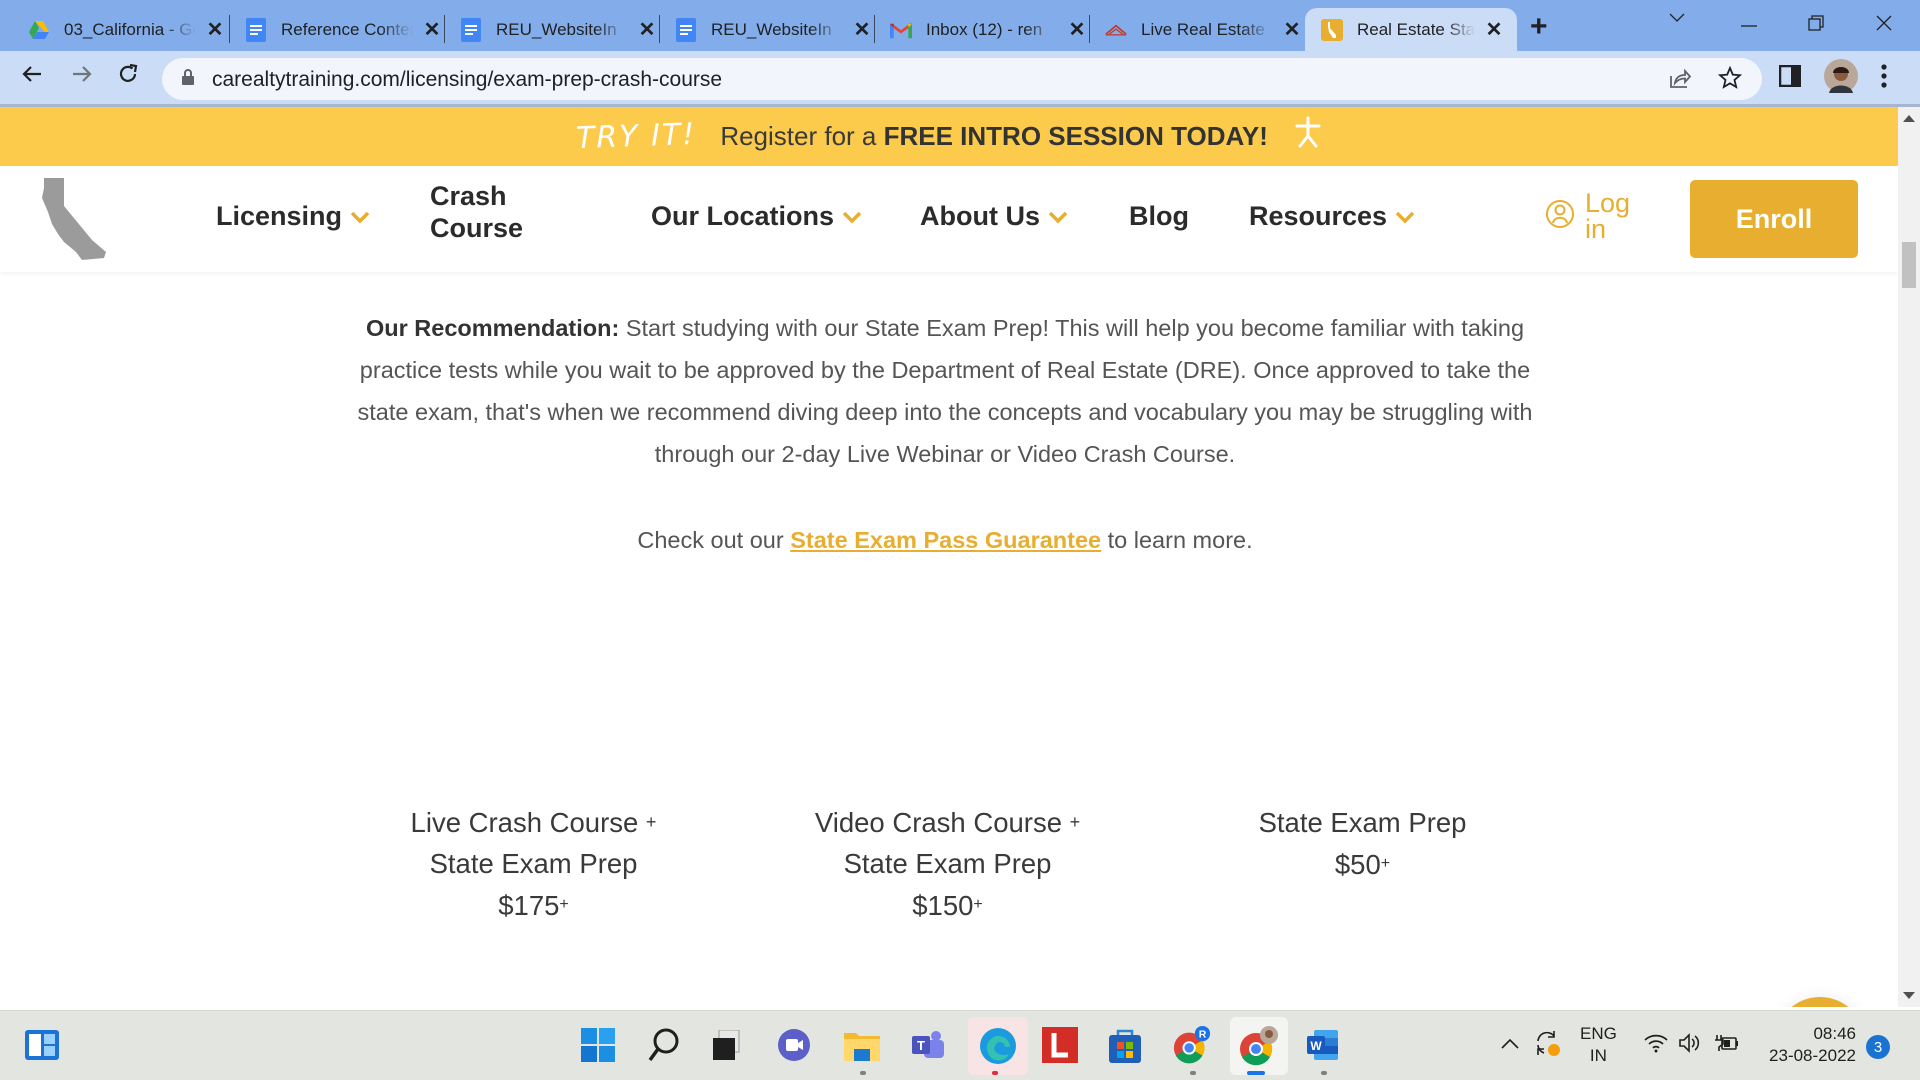  I want to click on start-button-icon, so click(598, 1045).